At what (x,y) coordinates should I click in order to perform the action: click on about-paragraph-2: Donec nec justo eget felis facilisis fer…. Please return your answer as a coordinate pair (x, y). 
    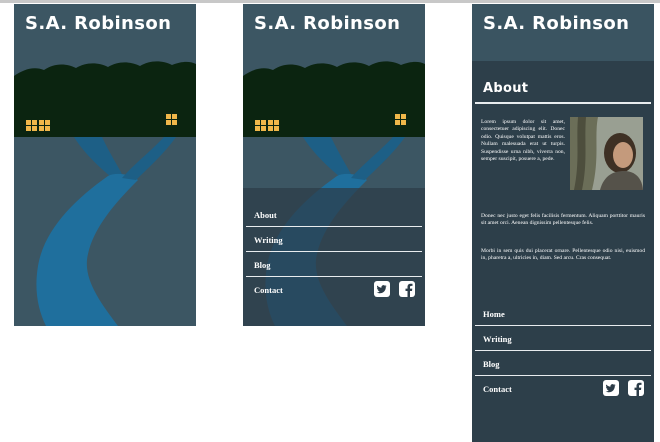
    Looking at the image, I should click on (563, 220).